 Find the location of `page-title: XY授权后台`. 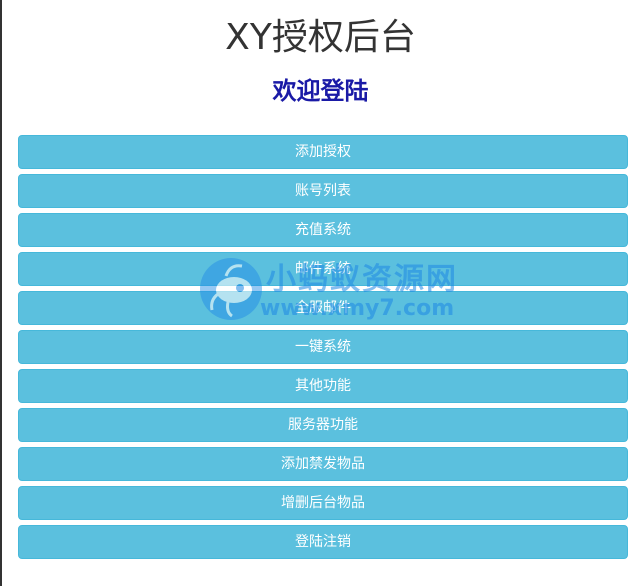

page-title: XY授权后台 is located at coordinates (320, 37).